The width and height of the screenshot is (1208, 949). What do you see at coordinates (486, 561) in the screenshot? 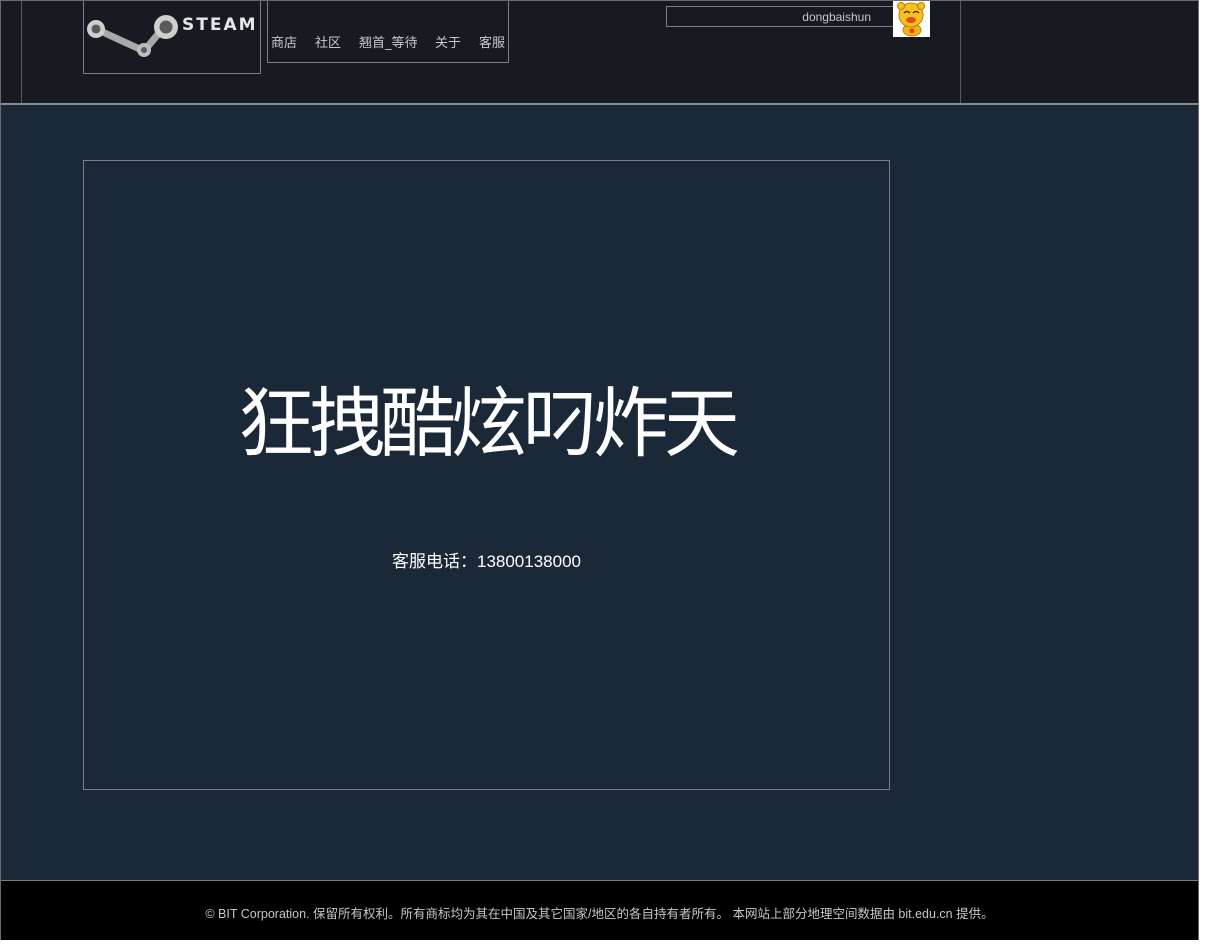
I see `support-phone: 客服电话：13800138000` at bounding box center [486, 561].